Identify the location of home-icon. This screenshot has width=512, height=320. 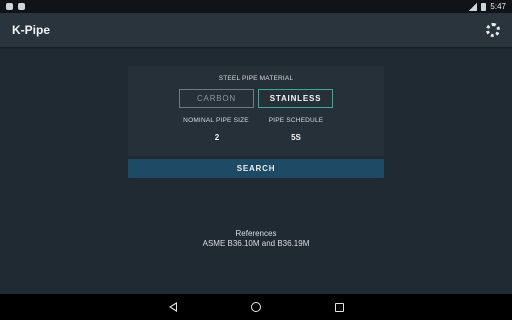
(255, 307).